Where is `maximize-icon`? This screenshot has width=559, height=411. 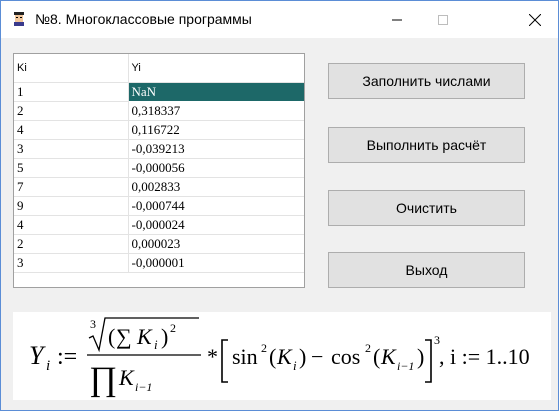
maximize-icon is located at coordinates (443, 19).